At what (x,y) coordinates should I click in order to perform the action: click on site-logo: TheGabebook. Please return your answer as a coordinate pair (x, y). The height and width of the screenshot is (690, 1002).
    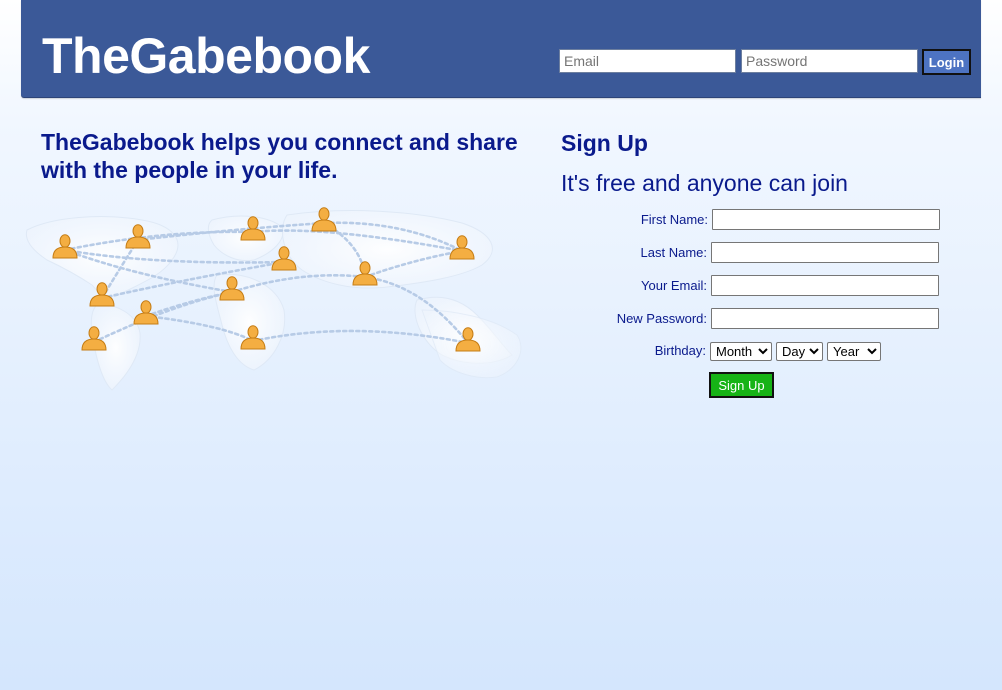
    Looking at the image, I should click on (206, 56).